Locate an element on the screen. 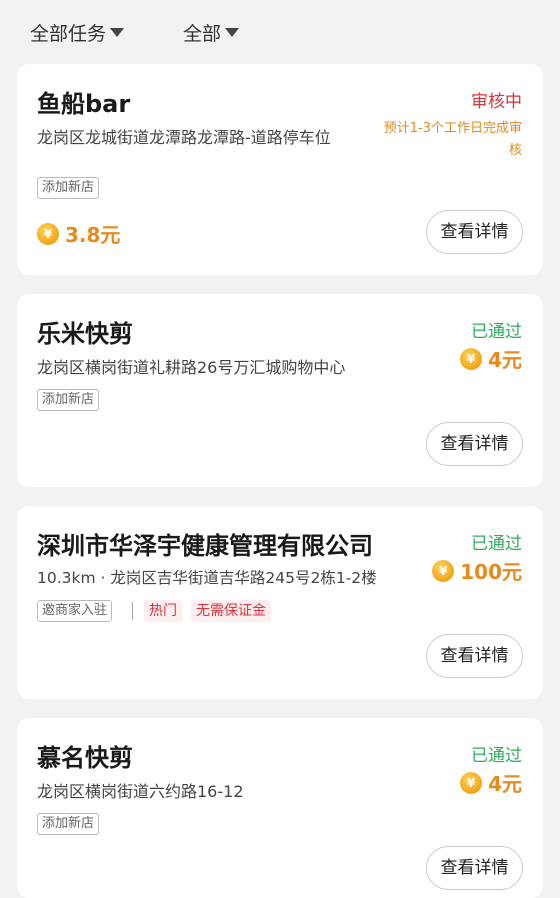  reward: ¥ 3.8元 is located at coordinates (78, 233).